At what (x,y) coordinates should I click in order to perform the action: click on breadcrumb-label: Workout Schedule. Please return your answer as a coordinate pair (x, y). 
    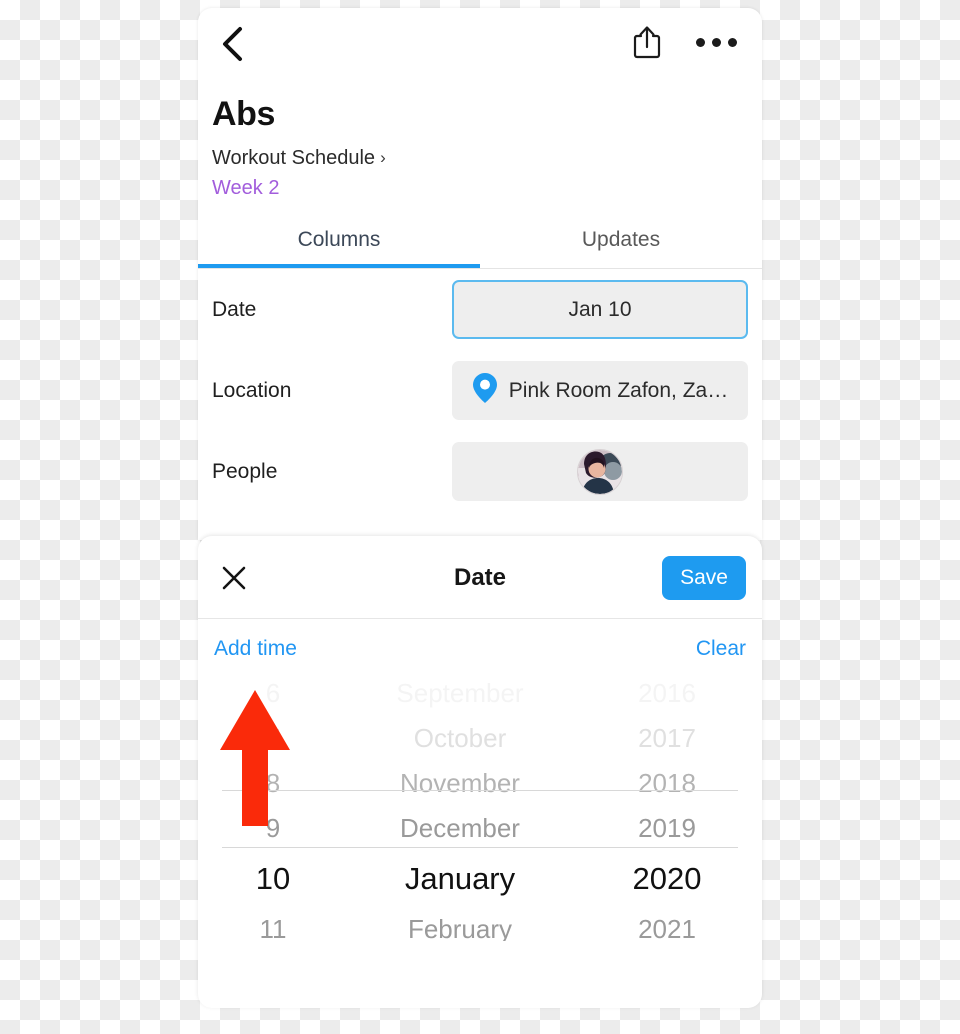
    Looking at the image, I should click on (294, 158).